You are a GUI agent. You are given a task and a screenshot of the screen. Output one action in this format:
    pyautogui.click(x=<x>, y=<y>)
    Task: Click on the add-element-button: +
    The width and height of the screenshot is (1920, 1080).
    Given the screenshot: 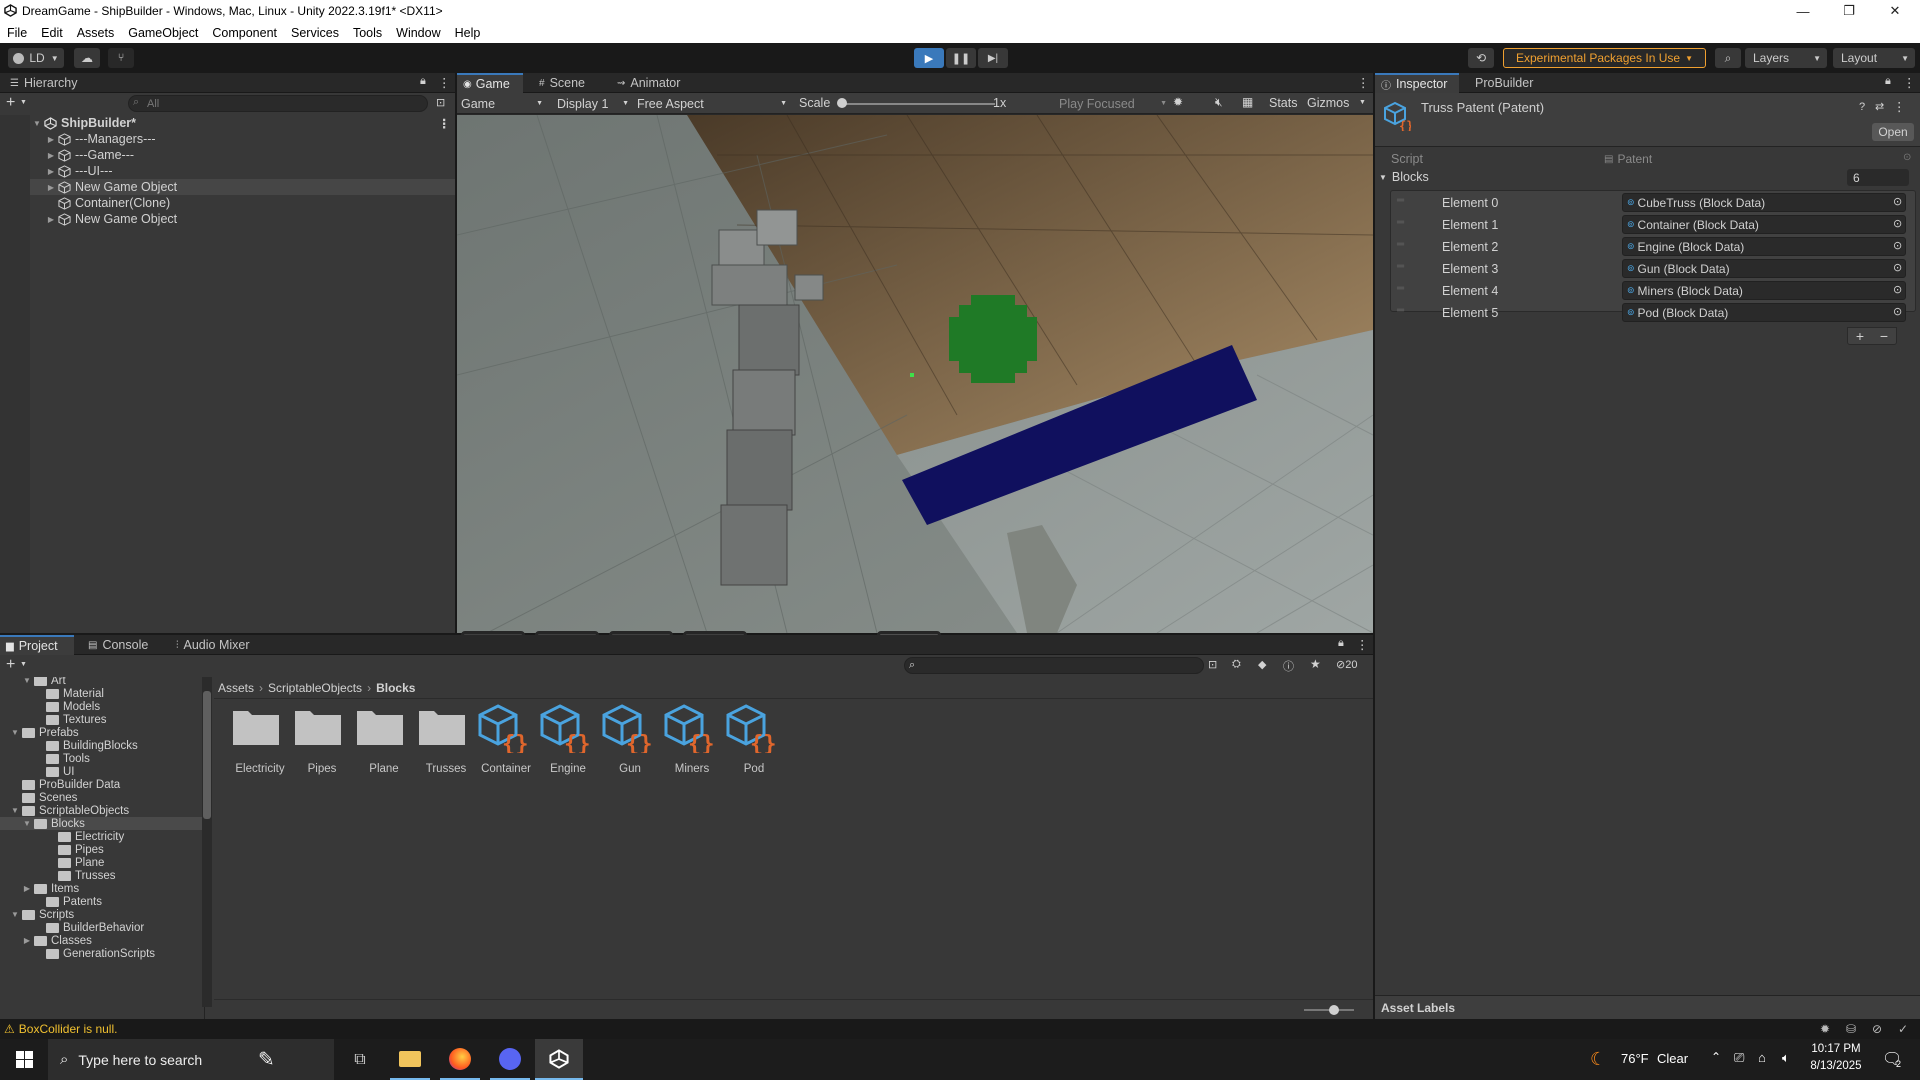 What is the action you would take?
    pyautogui.click(x=1860, y=336)
    